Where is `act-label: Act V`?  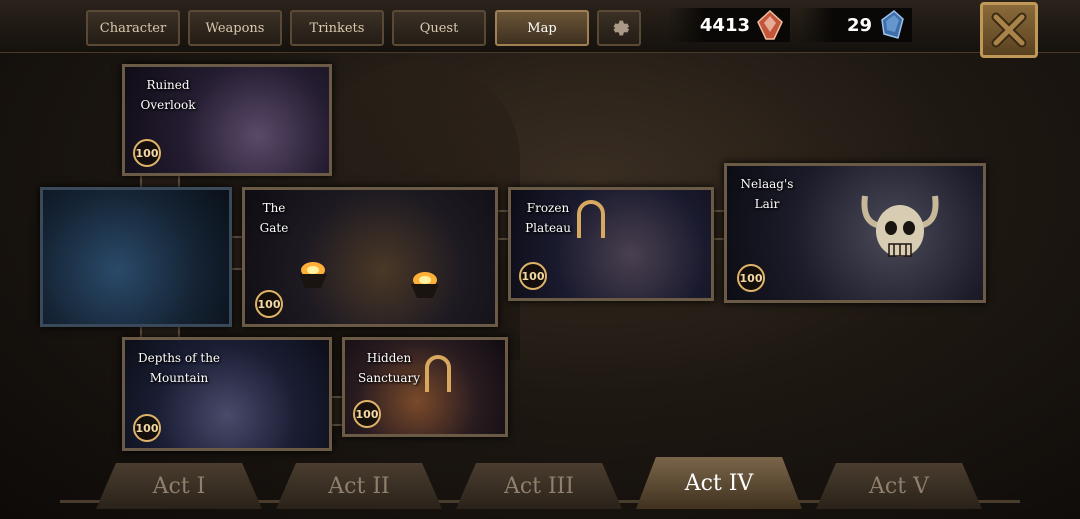 act-label: Act V is located at coordinates (899, 486).